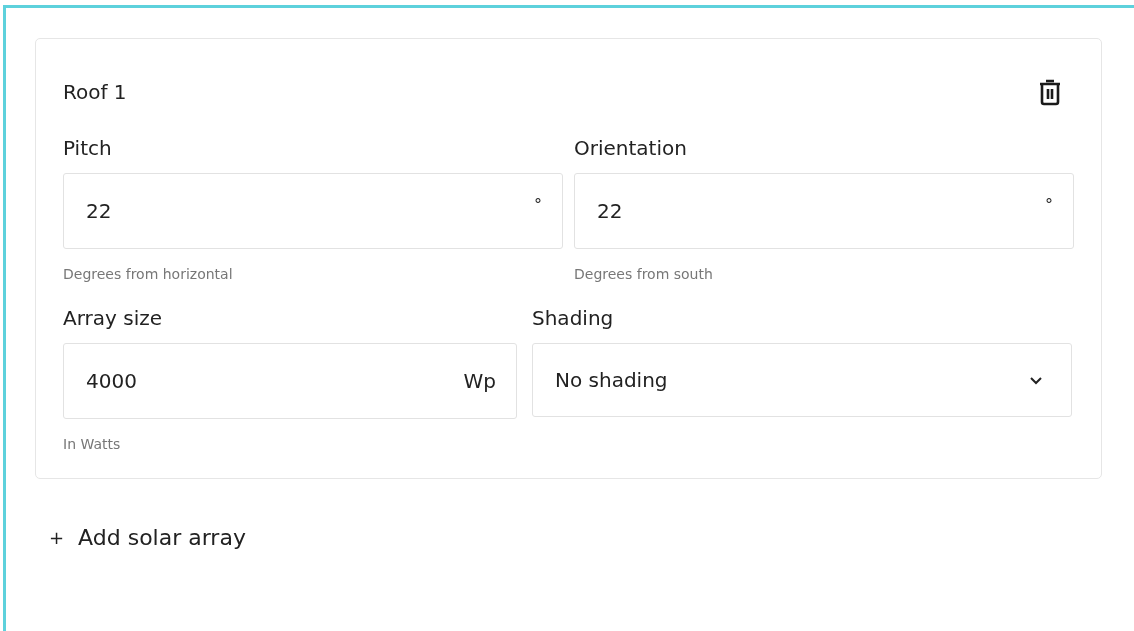 The width and height of the screenshot is (1134, 631). Describe the element at coordinates (92, 444) in the screenshot. I see `field-hint: In Watts` at that location.